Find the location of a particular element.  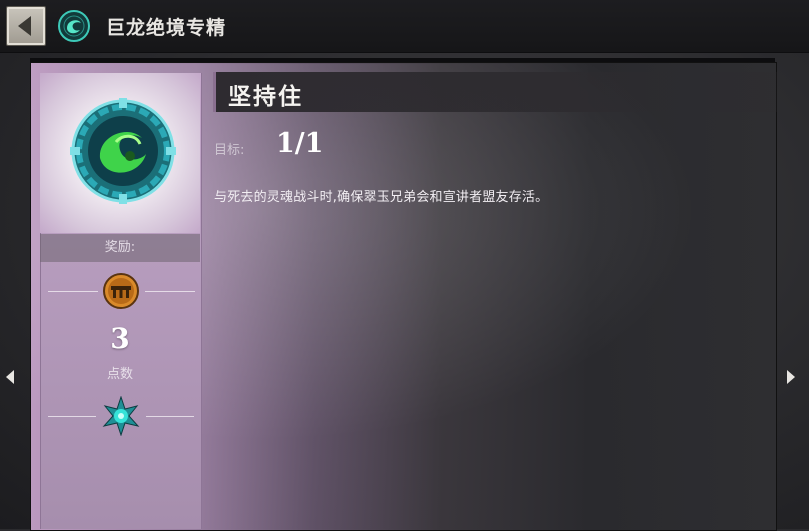

points-label: 点数 is located at coordinates (119, 374).